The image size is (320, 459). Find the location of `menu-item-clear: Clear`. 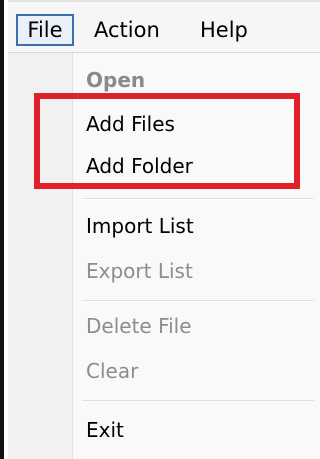

menu-item-clear: Clear is located at coordinates (112, 371).